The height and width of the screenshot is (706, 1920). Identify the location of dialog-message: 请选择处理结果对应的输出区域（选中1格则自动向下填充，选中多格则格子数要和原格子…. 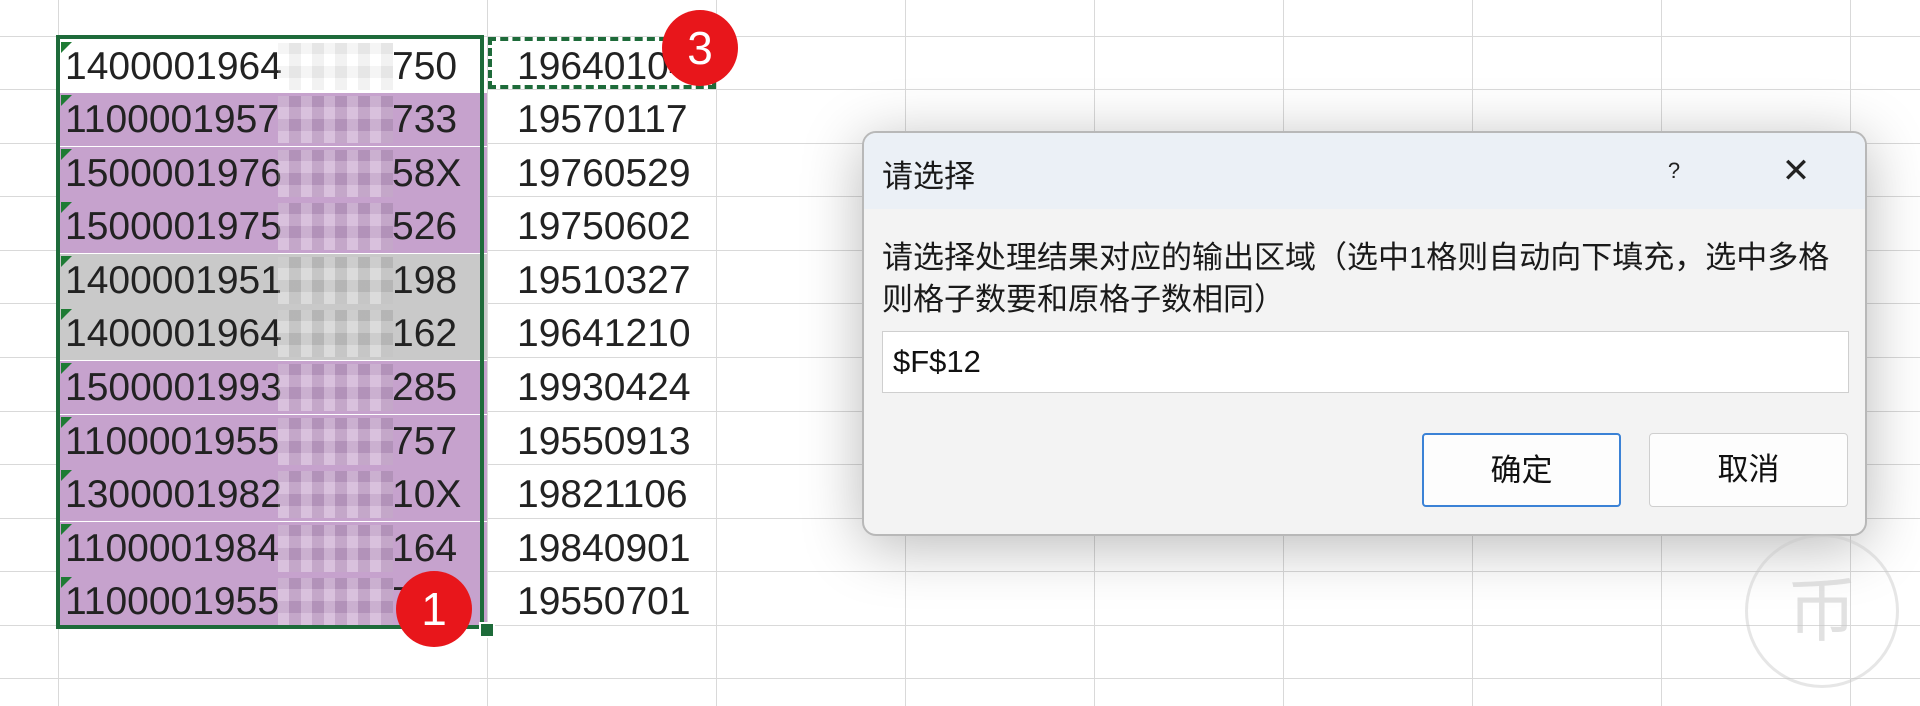
(1356, 278).